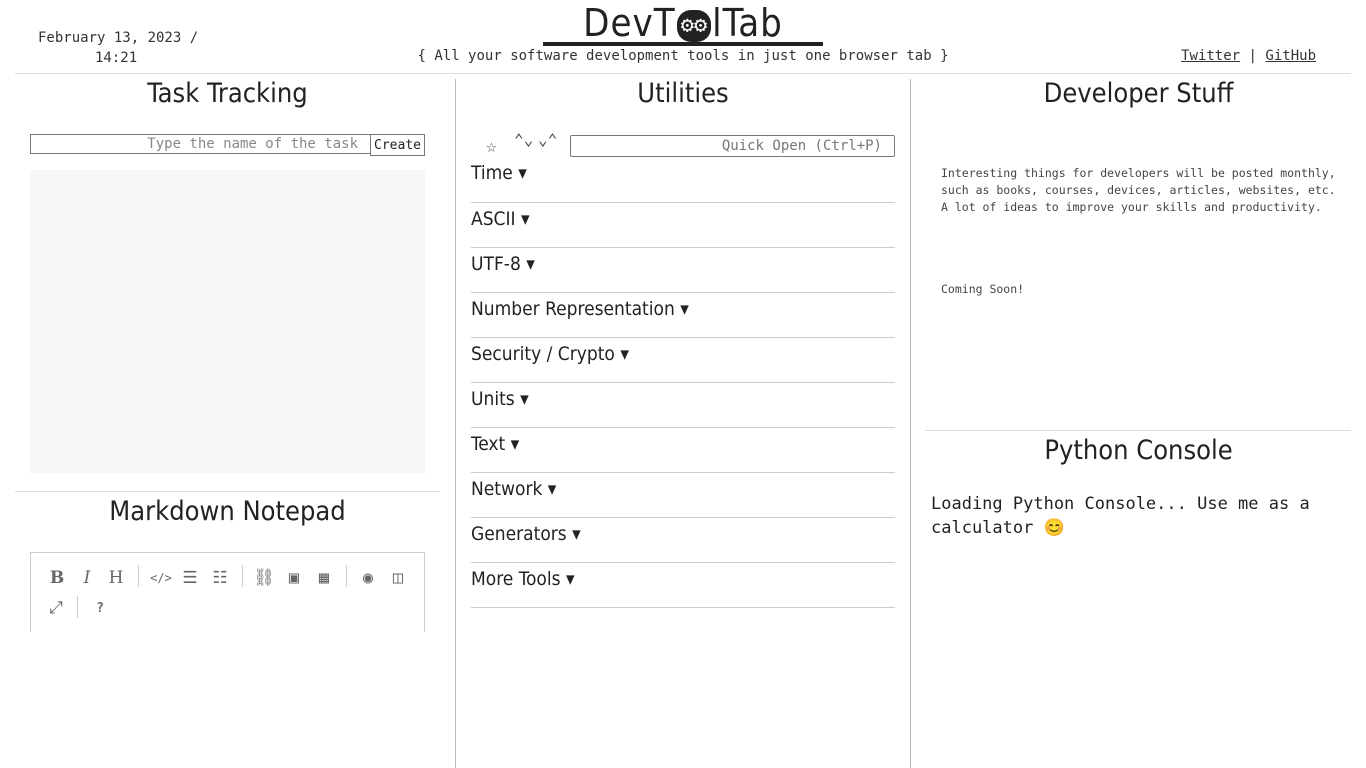 The width and height of the screenshot is (1366, 768). What do you see at coordinates (455, 423) in the screenshot?
I see `column-divider-left` at bounding box center [455, 423].